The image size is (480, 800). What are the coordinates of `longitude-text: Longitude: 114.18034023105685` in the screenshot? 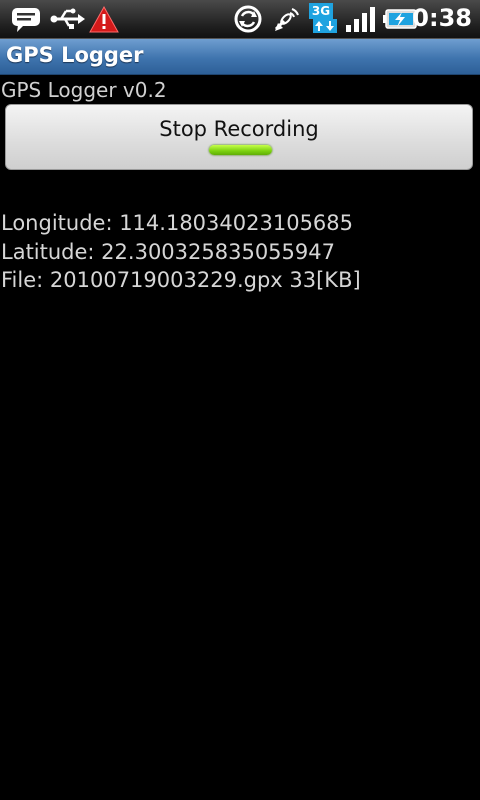 It's located at (177, 223).